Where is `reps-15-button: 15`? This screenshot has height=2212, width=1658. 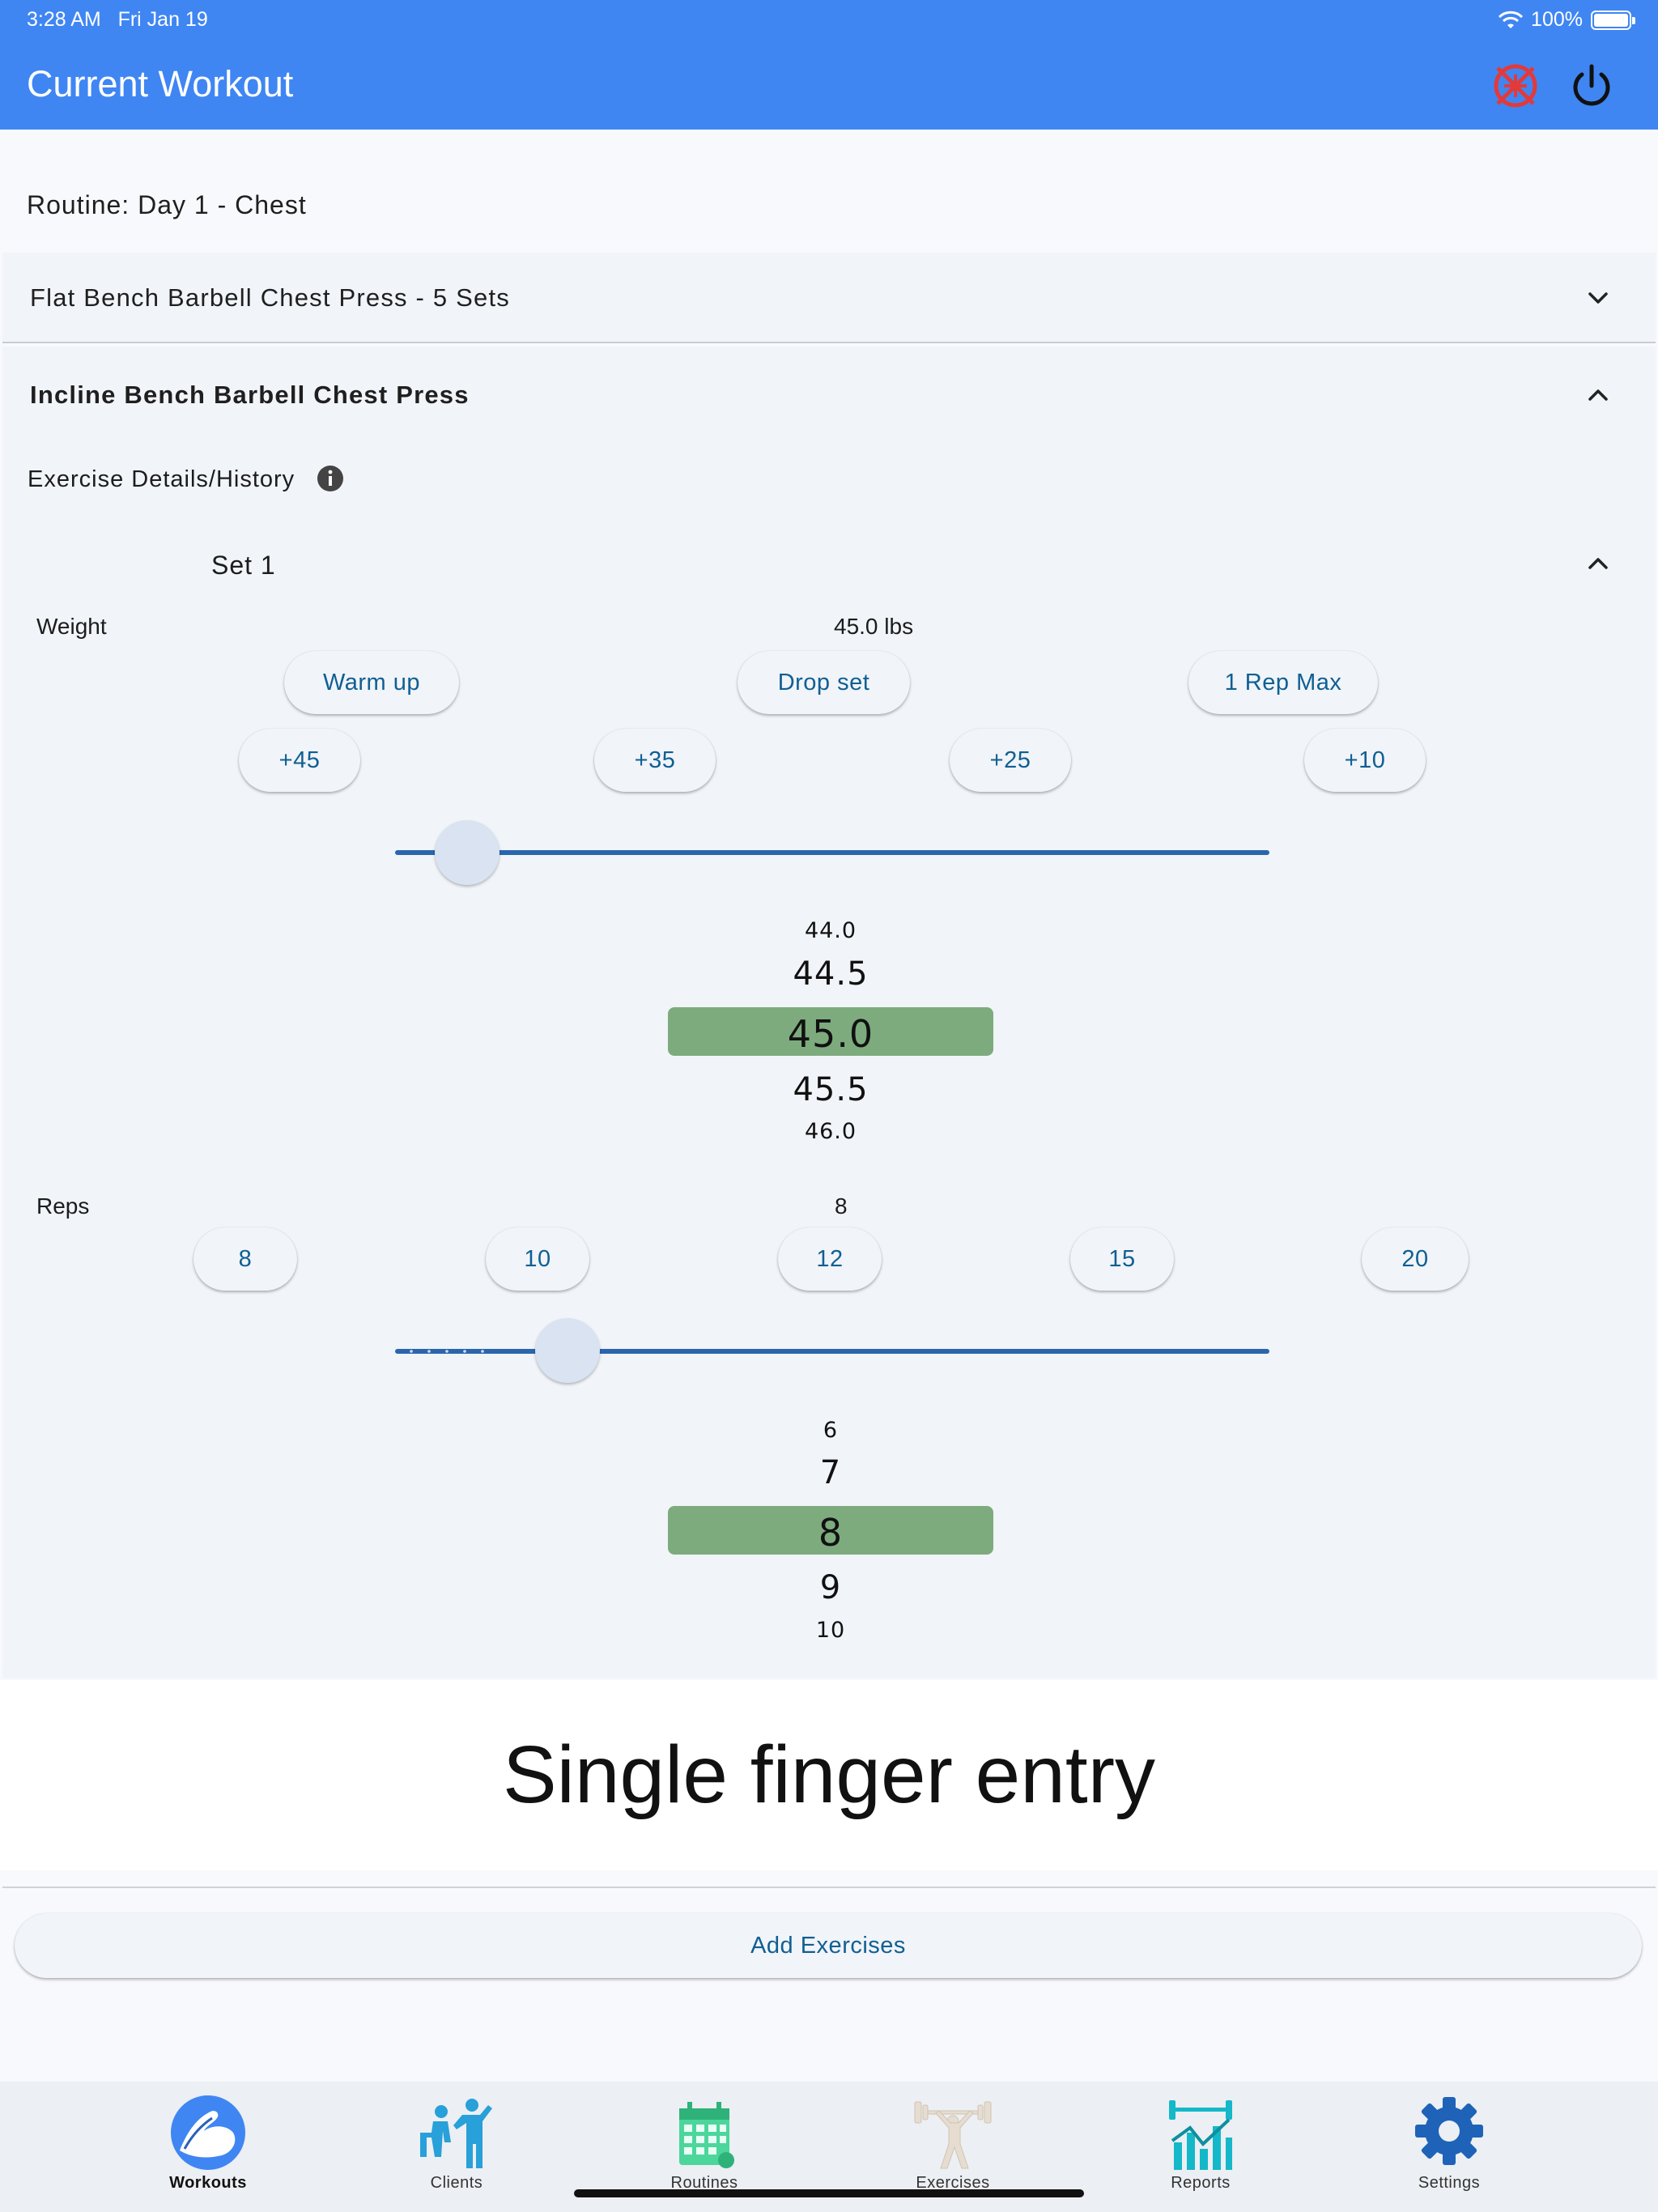
reps-15-button: 15 is located at coordinates (1122, 1259).